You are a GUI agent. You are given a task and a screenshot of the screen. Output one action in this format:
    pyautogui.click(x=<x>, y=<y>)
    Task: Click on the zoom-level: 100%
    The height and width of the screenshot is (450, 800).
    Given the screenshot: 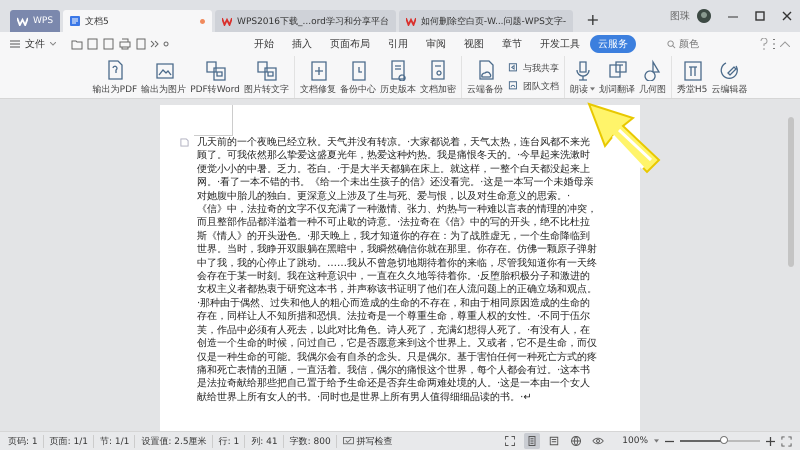 What is the action you would take?
    pyautogui.click(x=635, y=441)
    